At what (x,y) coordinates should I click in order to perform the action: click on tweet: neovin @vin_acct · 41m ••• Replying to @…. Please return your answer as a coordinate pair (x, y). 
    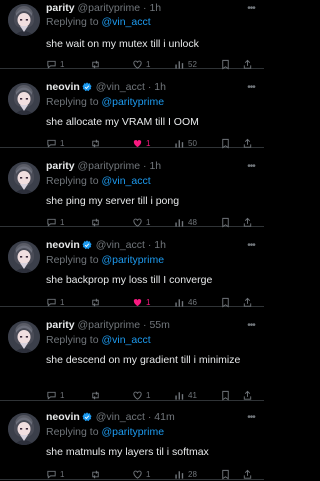
    Looking at the image, I should click on (132, 440).